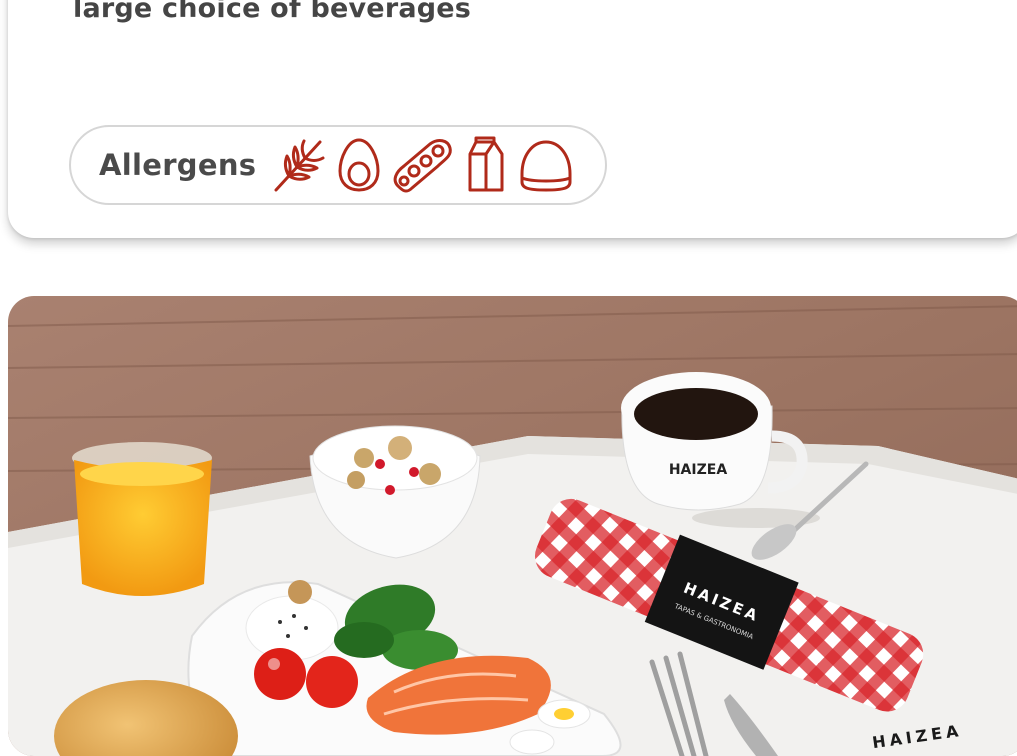  Describe the element at coordinates (178, 165) in the screenshot. I see `allergens-label: Allergens` at that location.